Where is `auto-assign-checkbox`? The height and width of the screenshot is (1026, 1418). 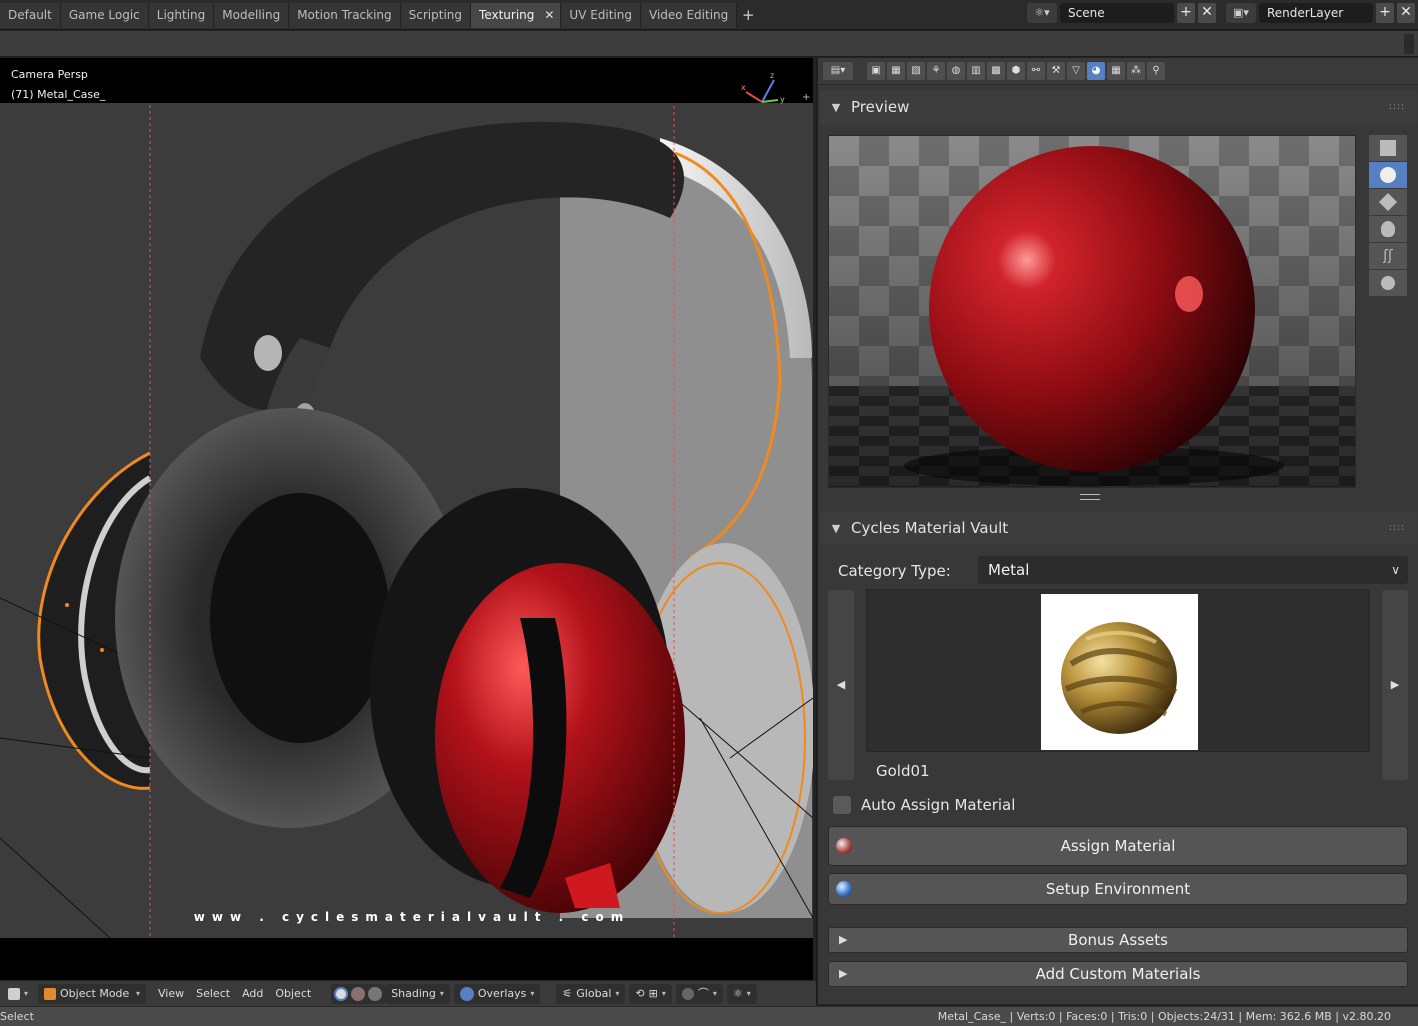 auto-assign-checkbox is located at coordinates (842, 805).